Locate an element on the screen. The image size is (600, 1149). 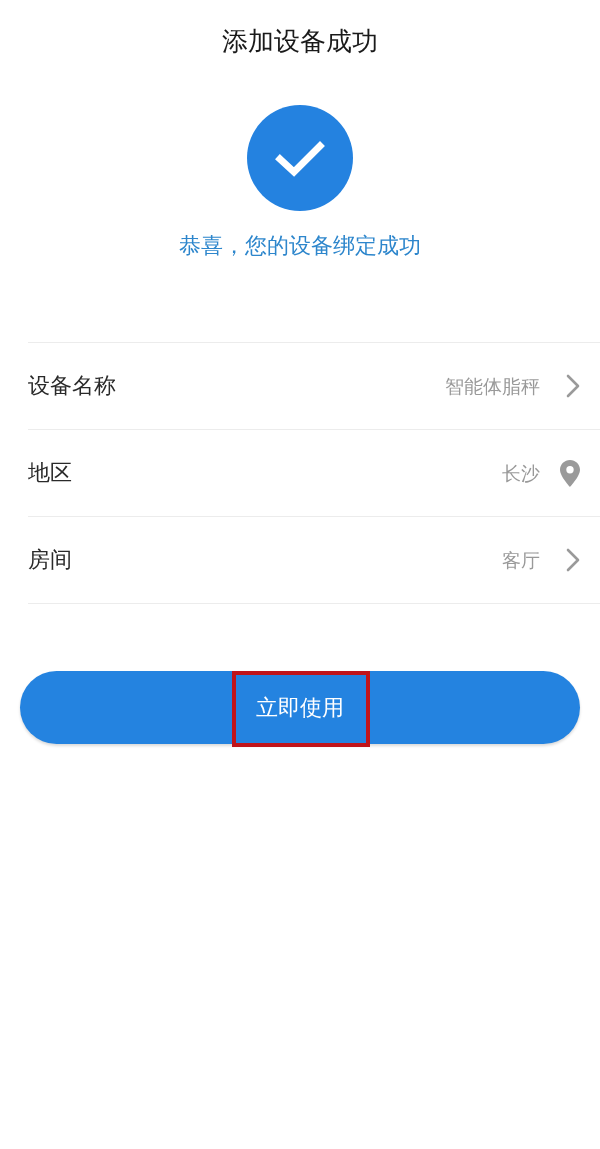
success-message: 恭喜，您的设备绑定成功 is located at coordinates (300, 246).